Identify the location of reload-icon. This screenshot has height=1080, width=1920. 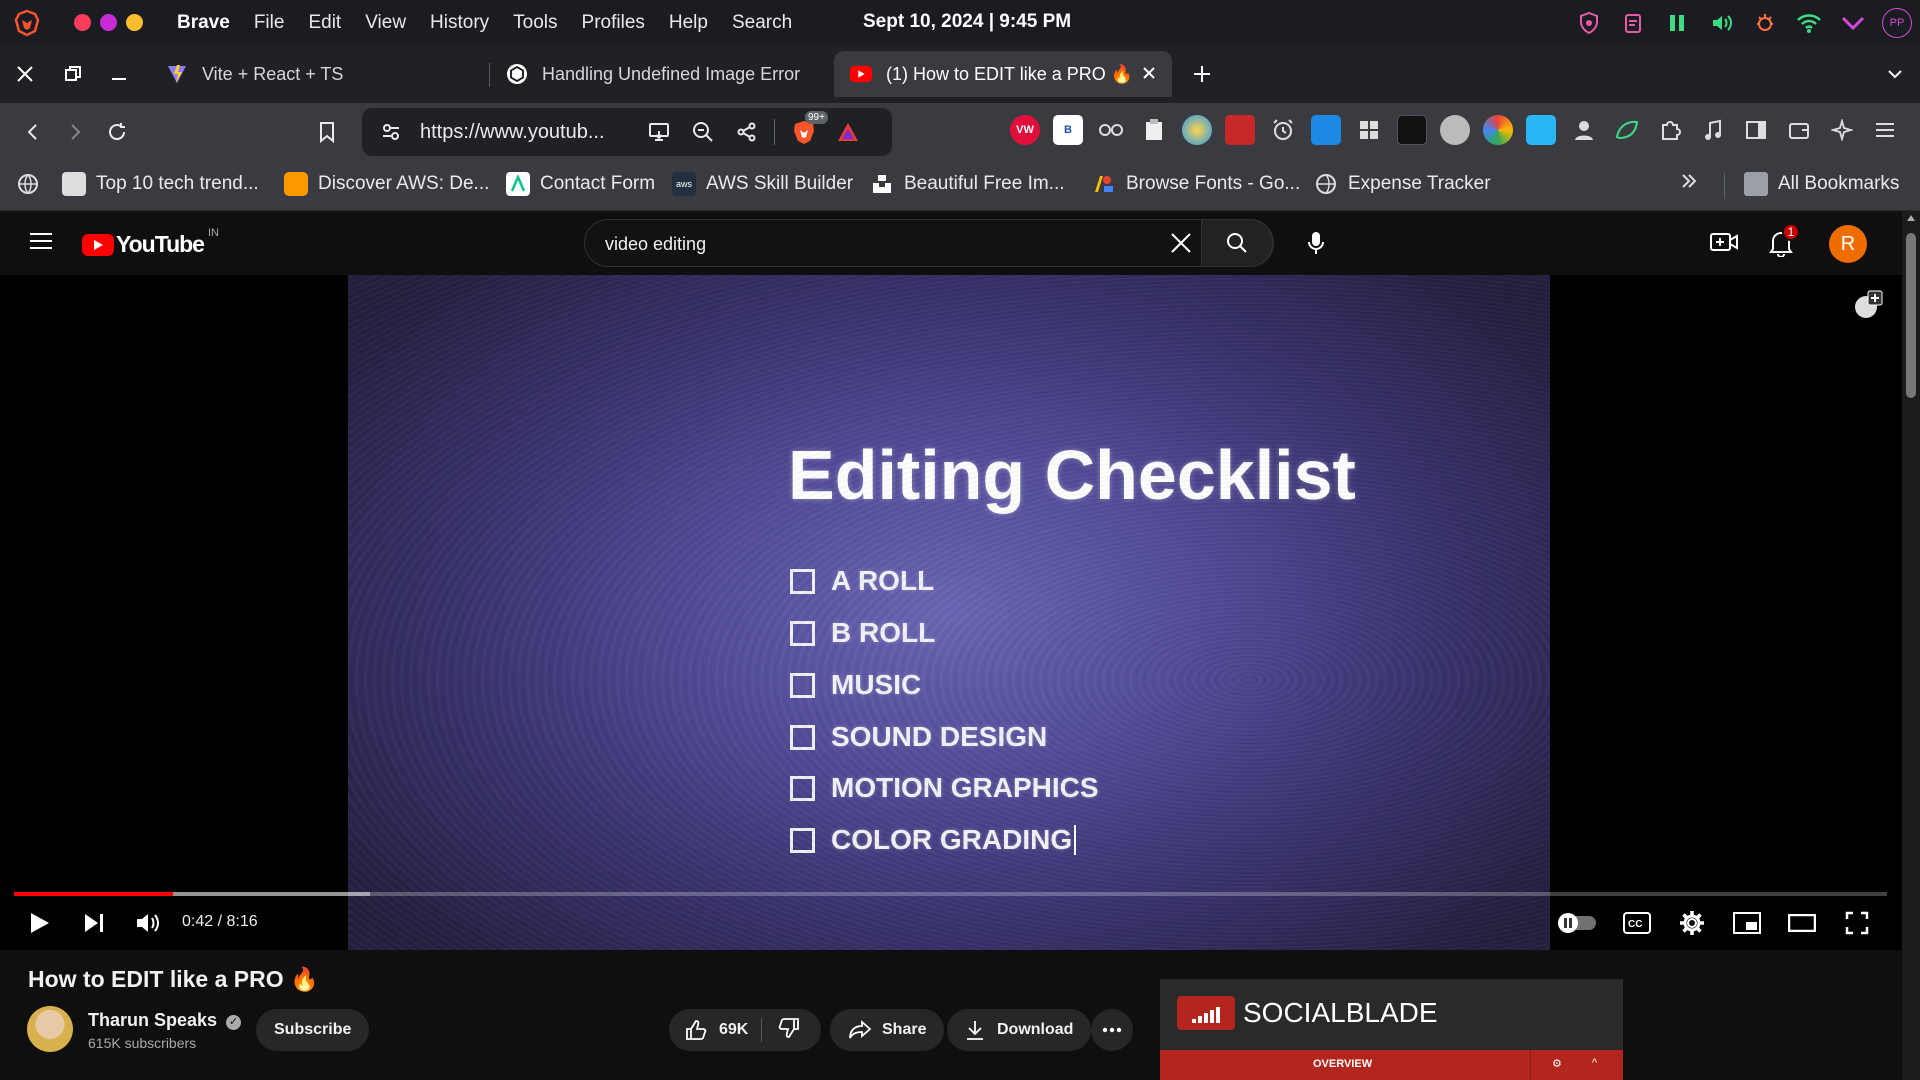
(117, 132).